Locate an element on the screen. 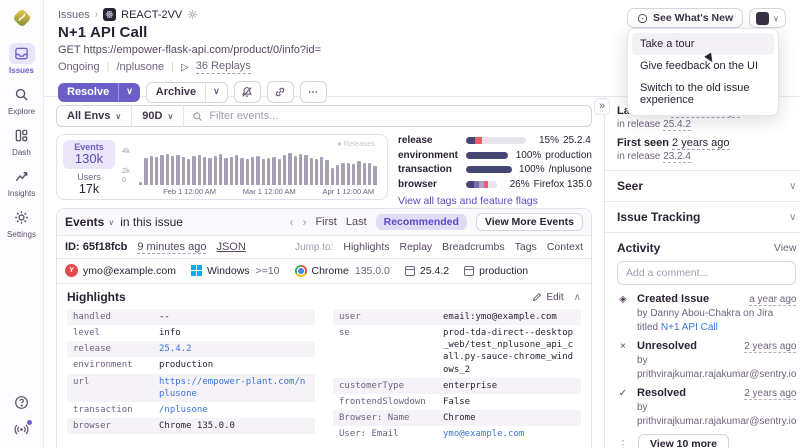 The width and height of the screenshot is (800, 448). highlight-value: ymo@example.com is located at coordinates (509, 434).